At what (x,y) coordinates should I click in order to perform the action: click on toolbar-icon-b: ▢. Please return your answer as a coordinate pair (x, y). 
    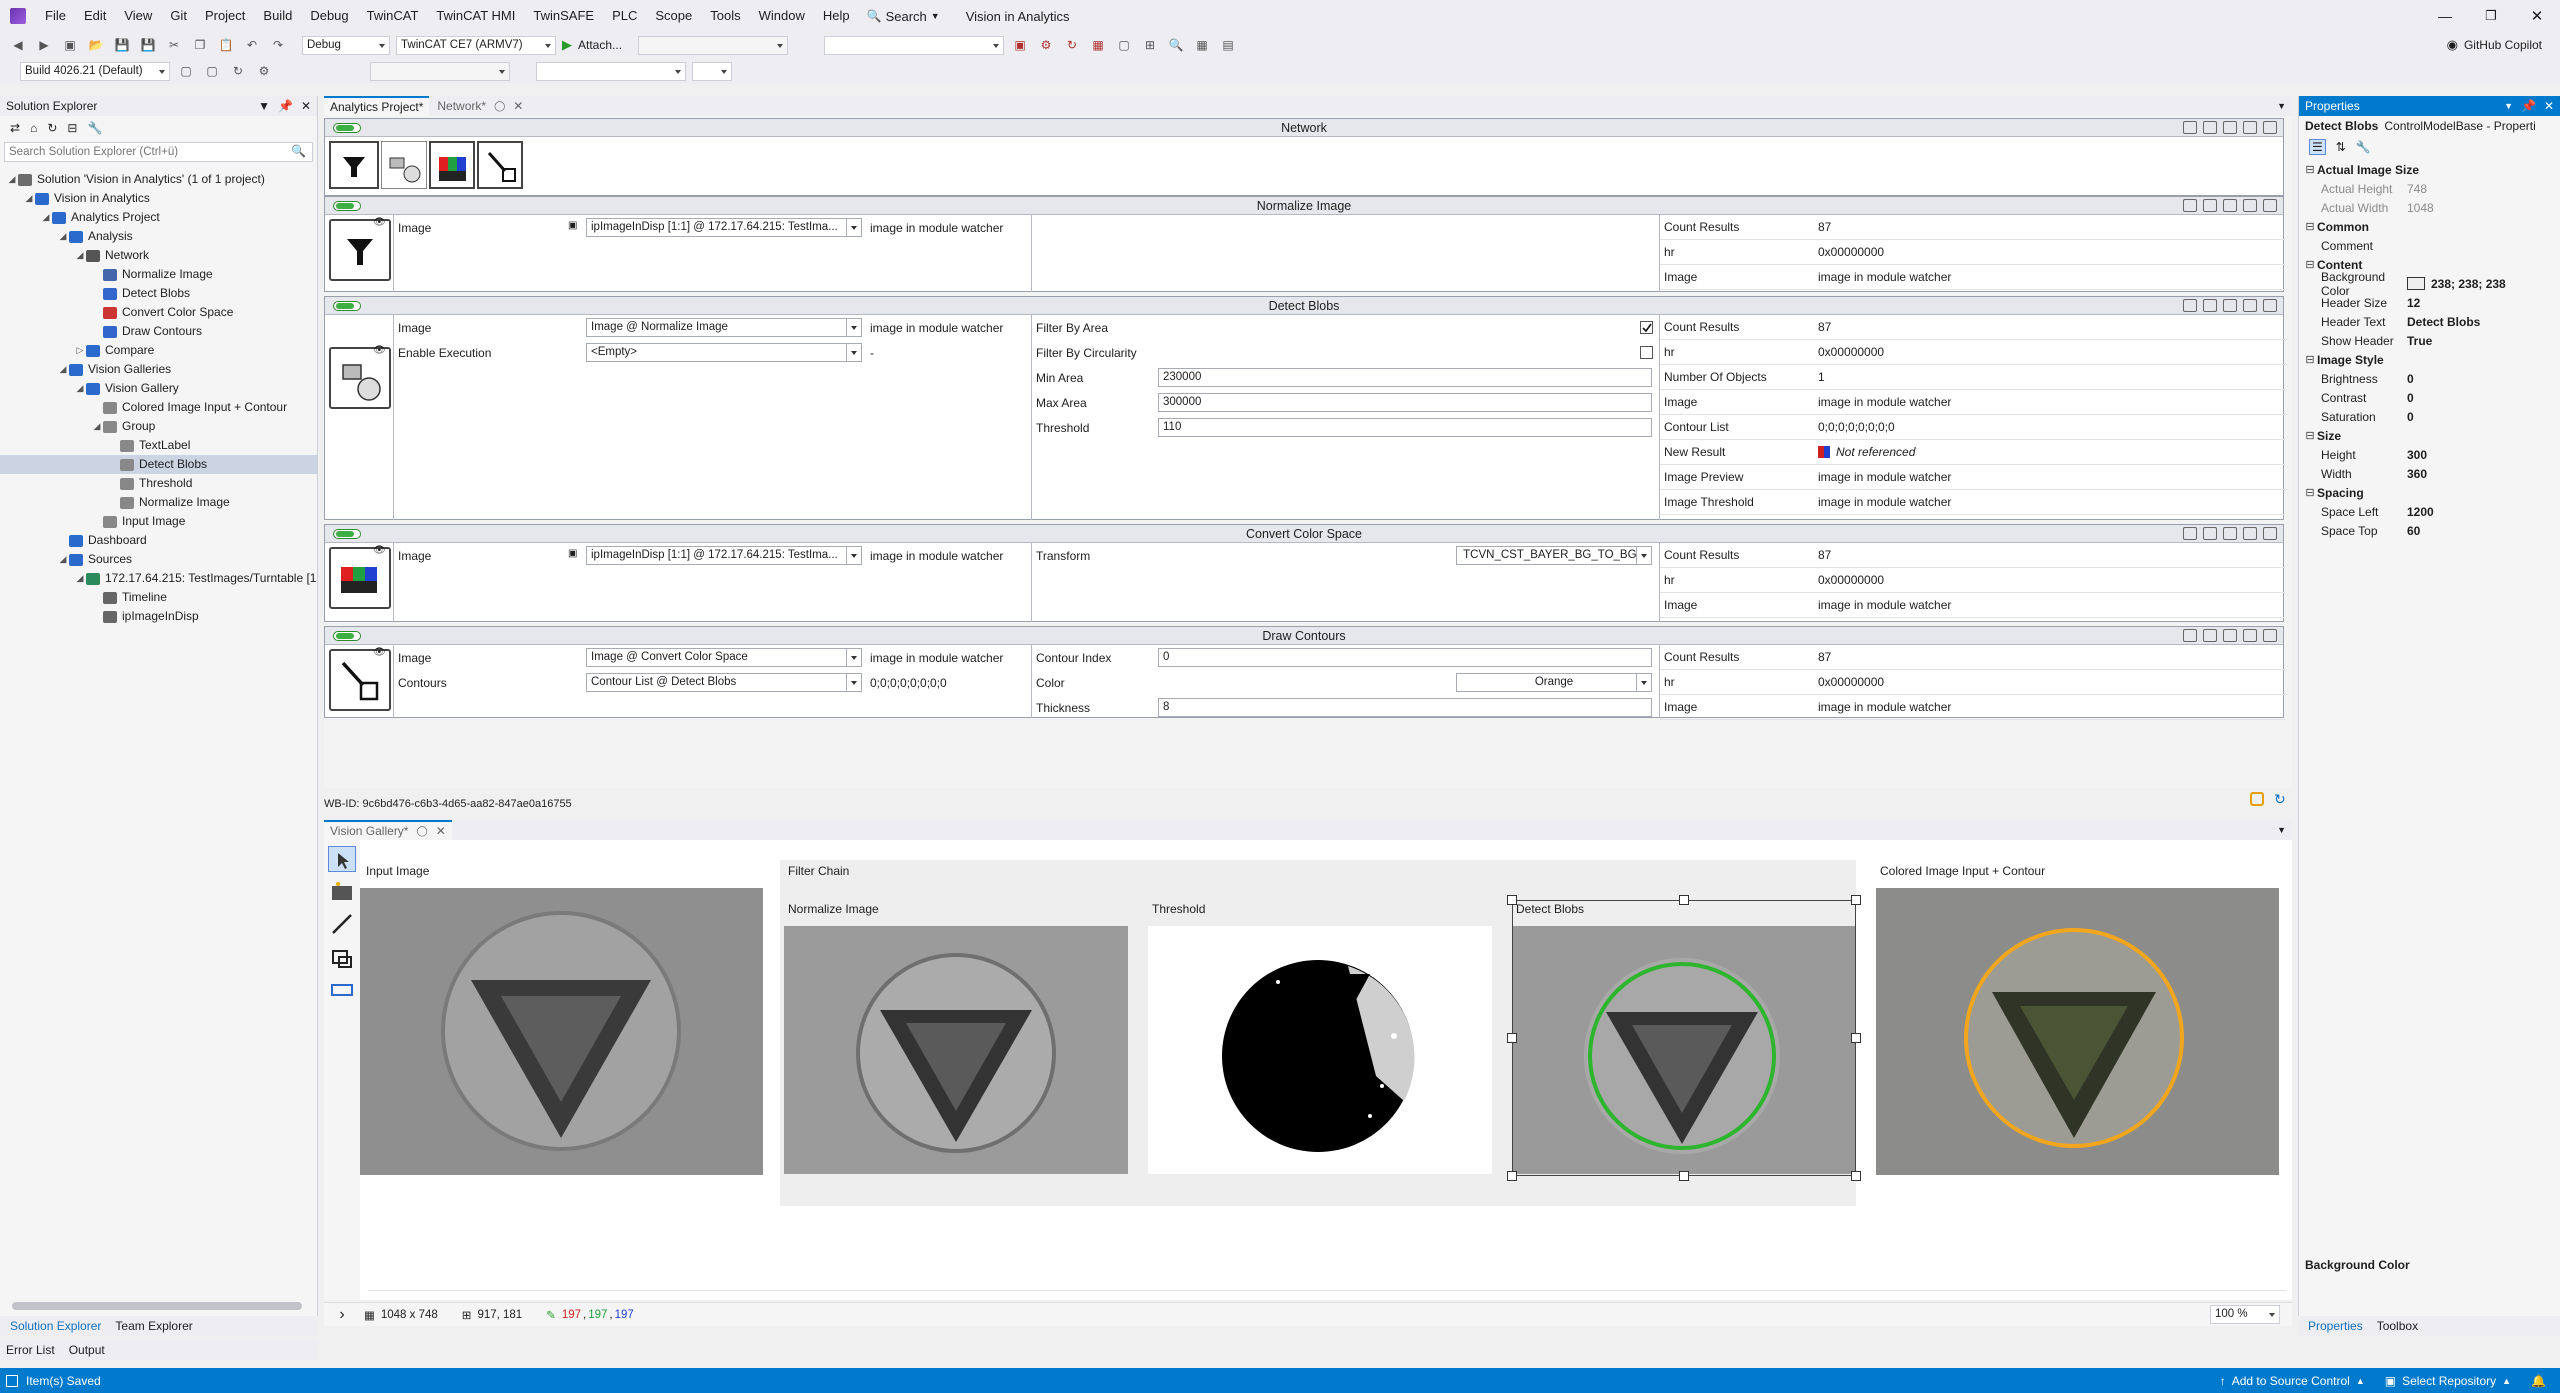
    Looking at the image, I should click on (212, 71).